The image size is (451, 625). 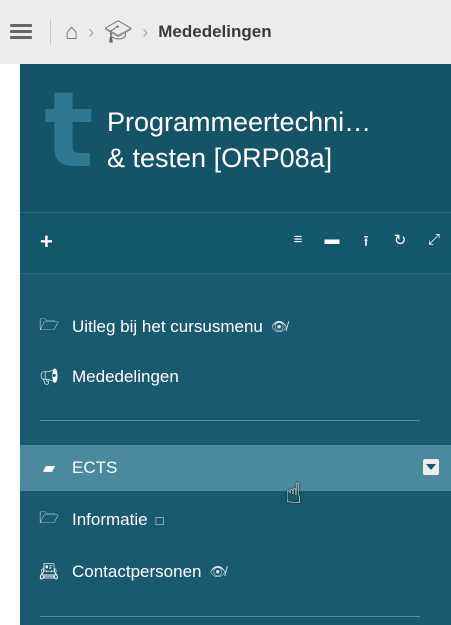 I want to click on folder-upload-icon: ⭱, so click(x=366, y=243).